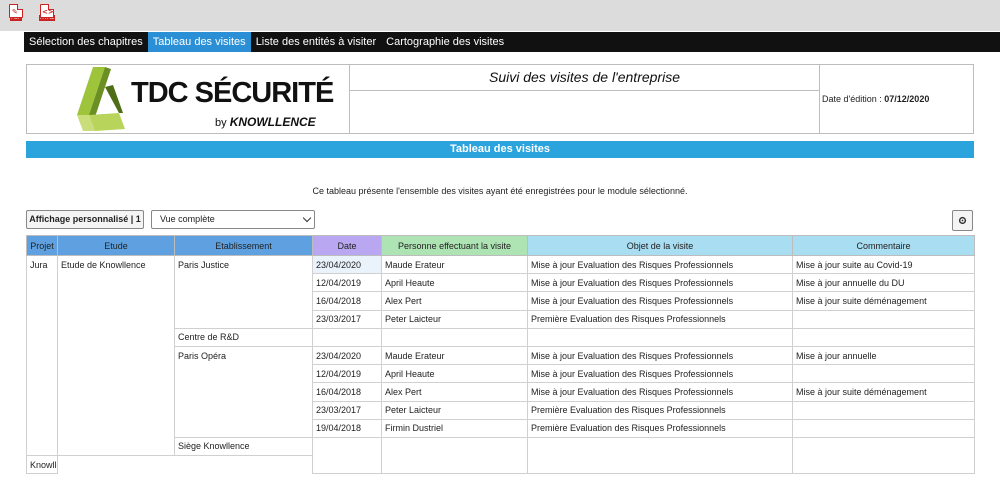 The width and height of the screenshot is (1000, 478). What do you see at coordinates (232, 93) in the screenshot?
I see `logo-name: TDC SÉCURITÉ` at bounding box center [232, 93].